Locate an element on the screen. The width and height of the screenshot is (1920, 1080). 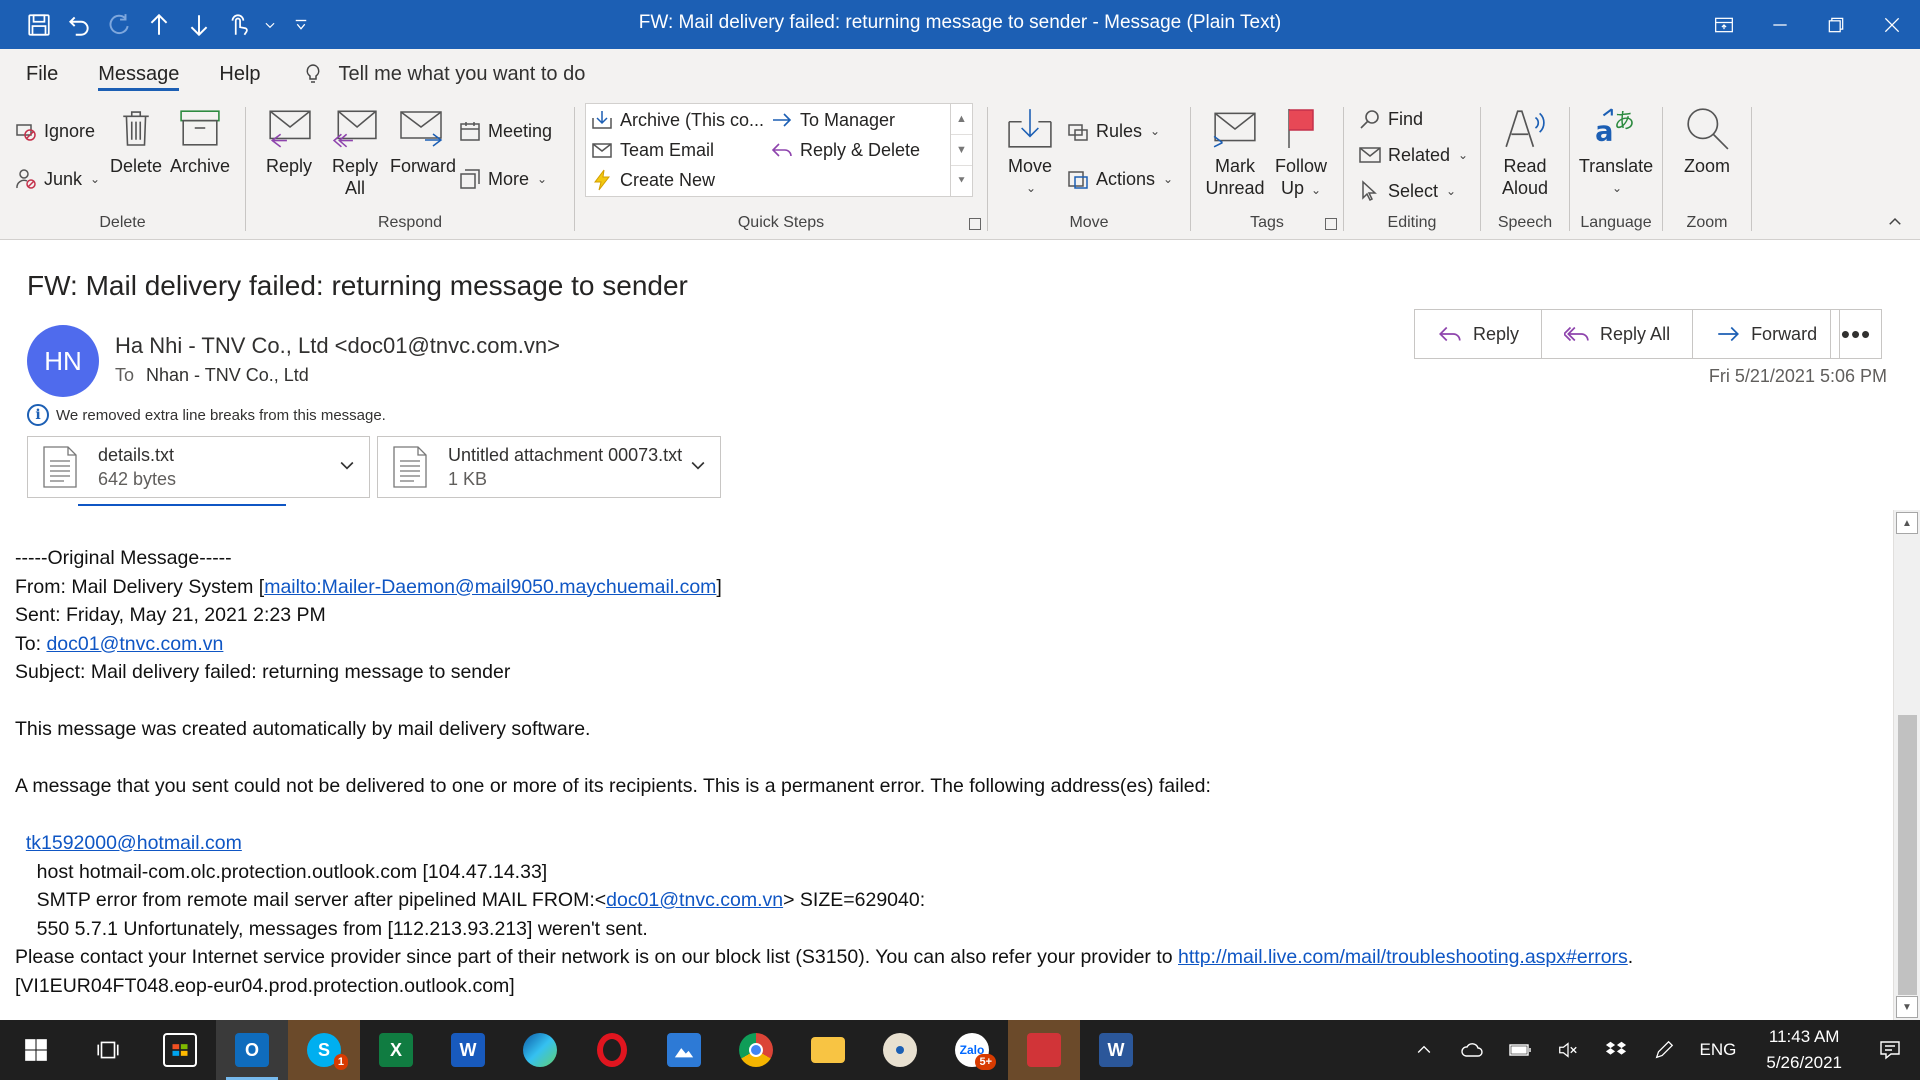
quickstep-team-email: Team Email is located at coordinates (652, 150).